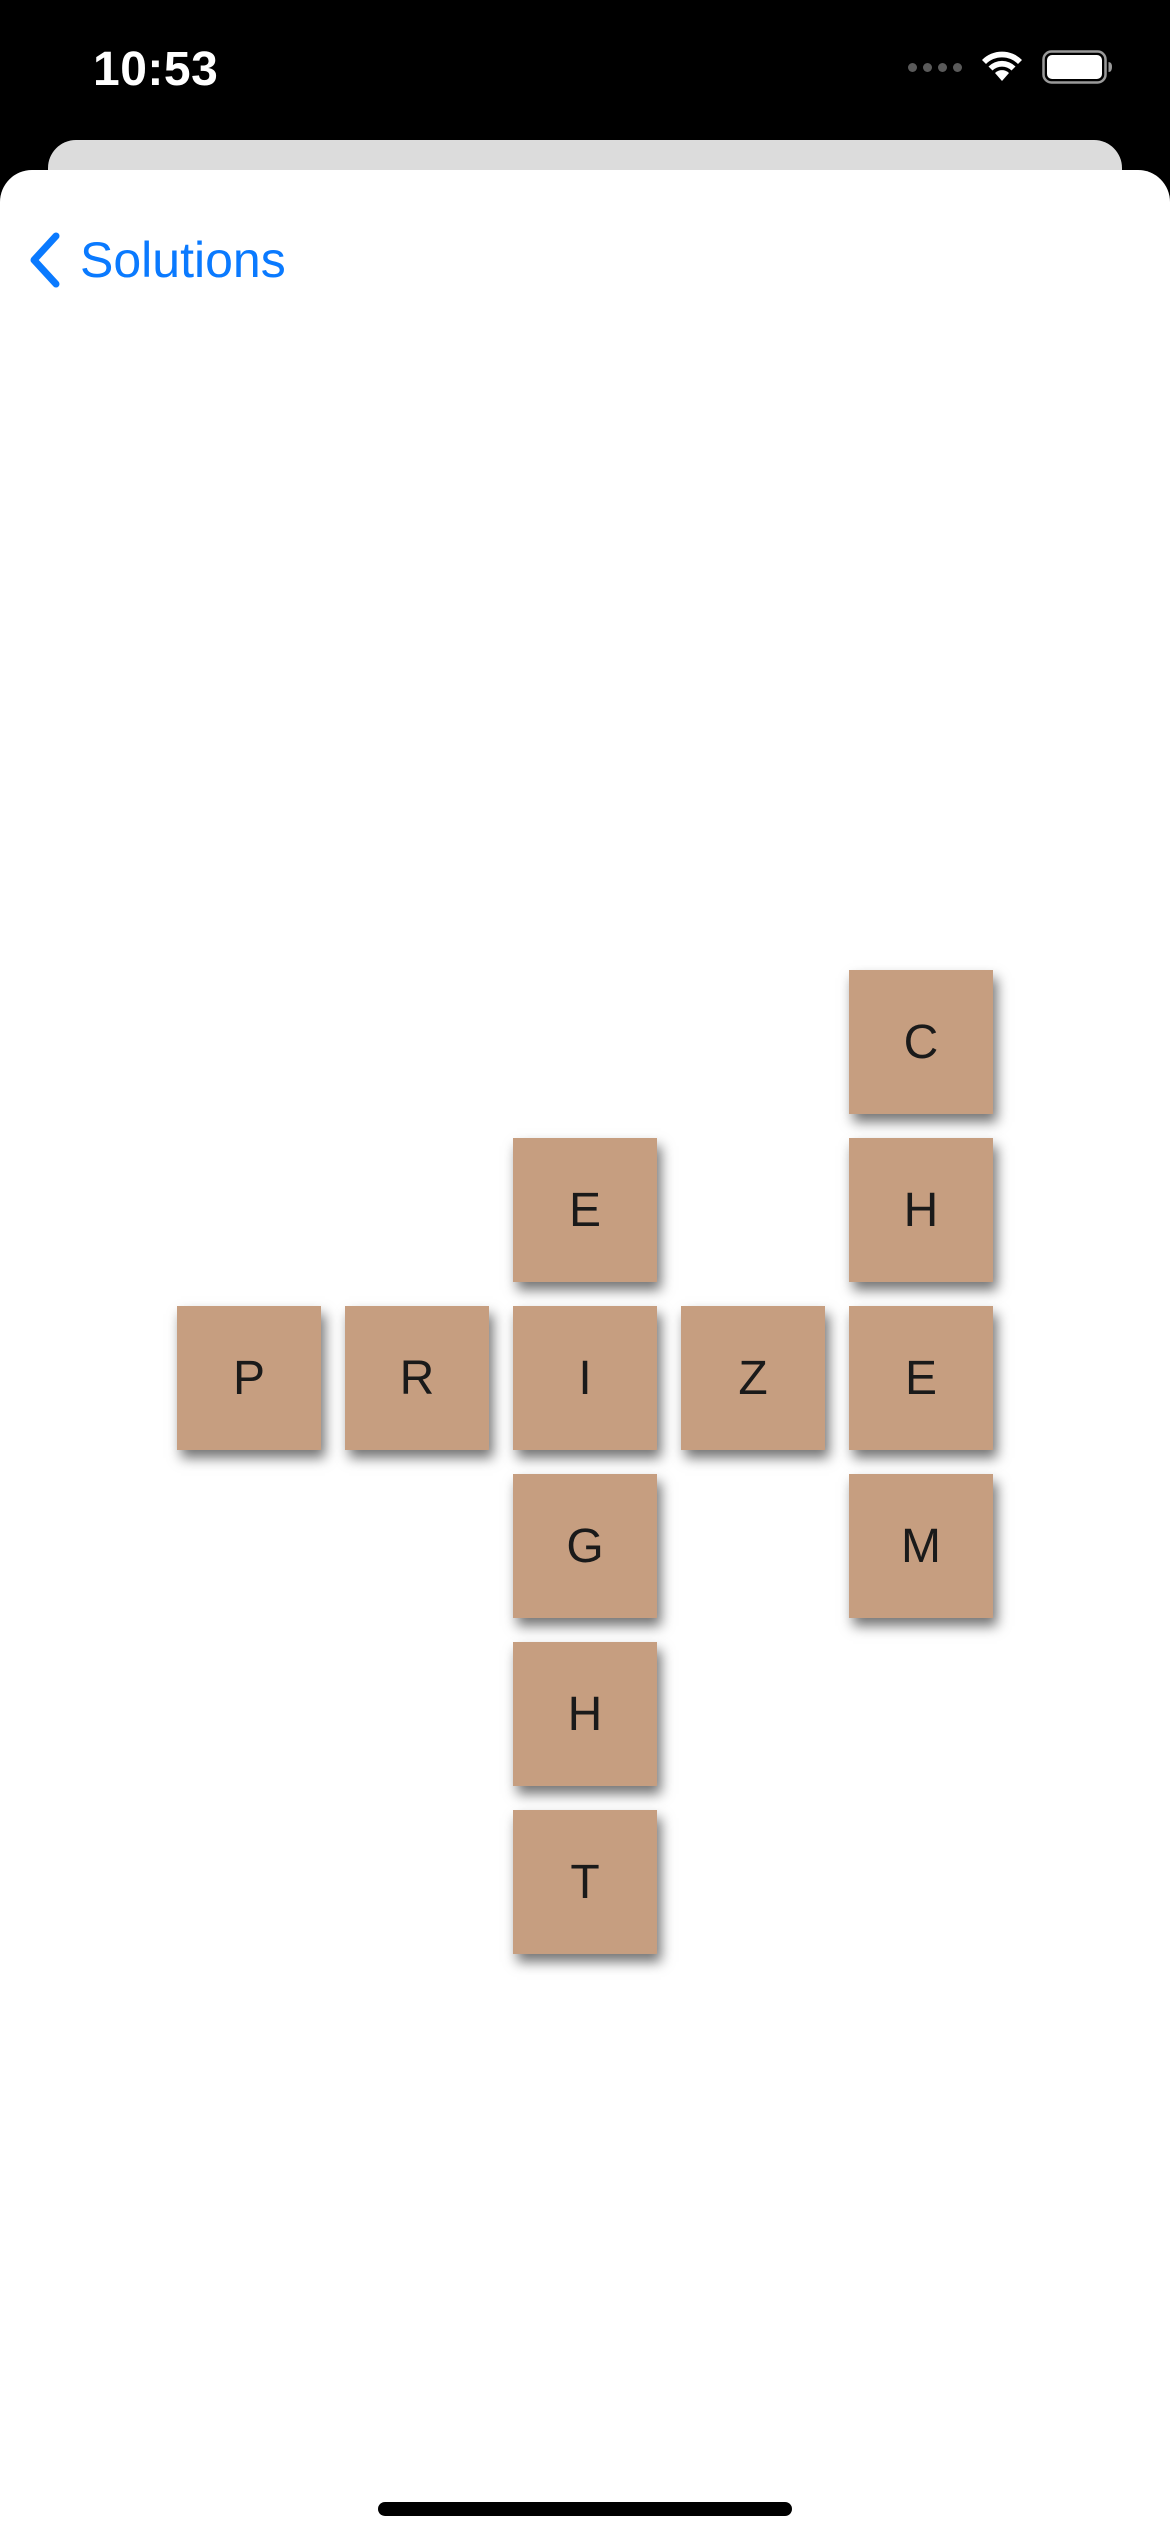  What do you see at coordinates (753, 1378) in the screenshot?
I see `letter-tile: Z` at bounding box center [753, 1378].